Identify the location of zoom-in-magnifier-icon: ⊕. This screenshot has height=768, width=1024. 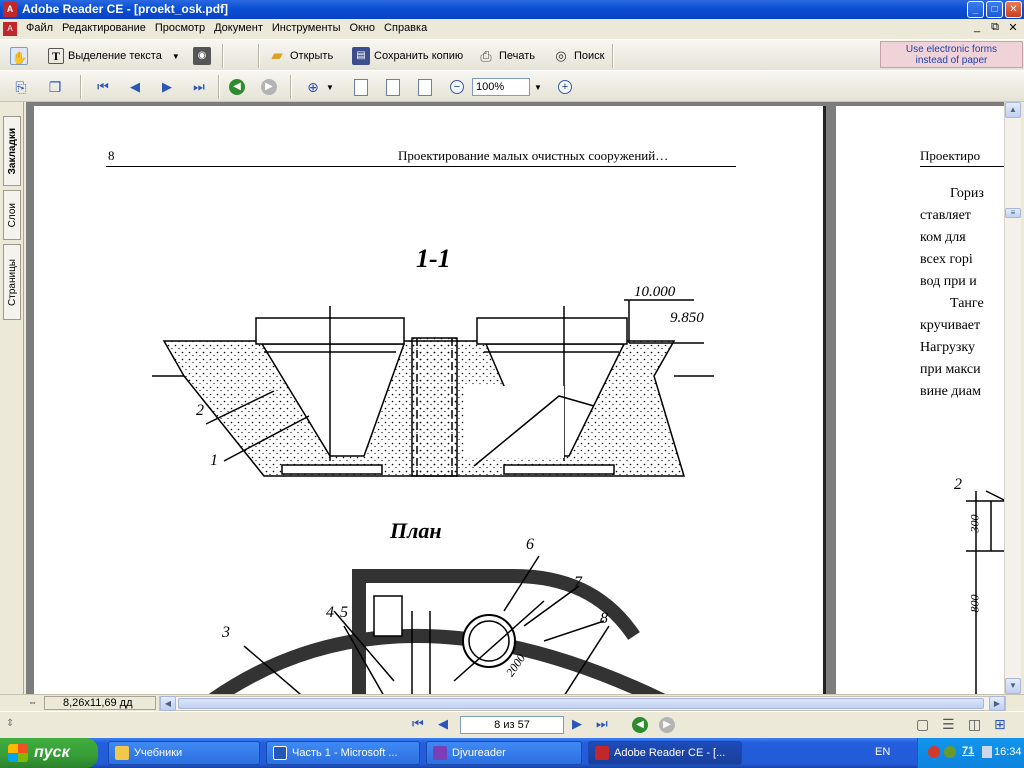
(313, 87).